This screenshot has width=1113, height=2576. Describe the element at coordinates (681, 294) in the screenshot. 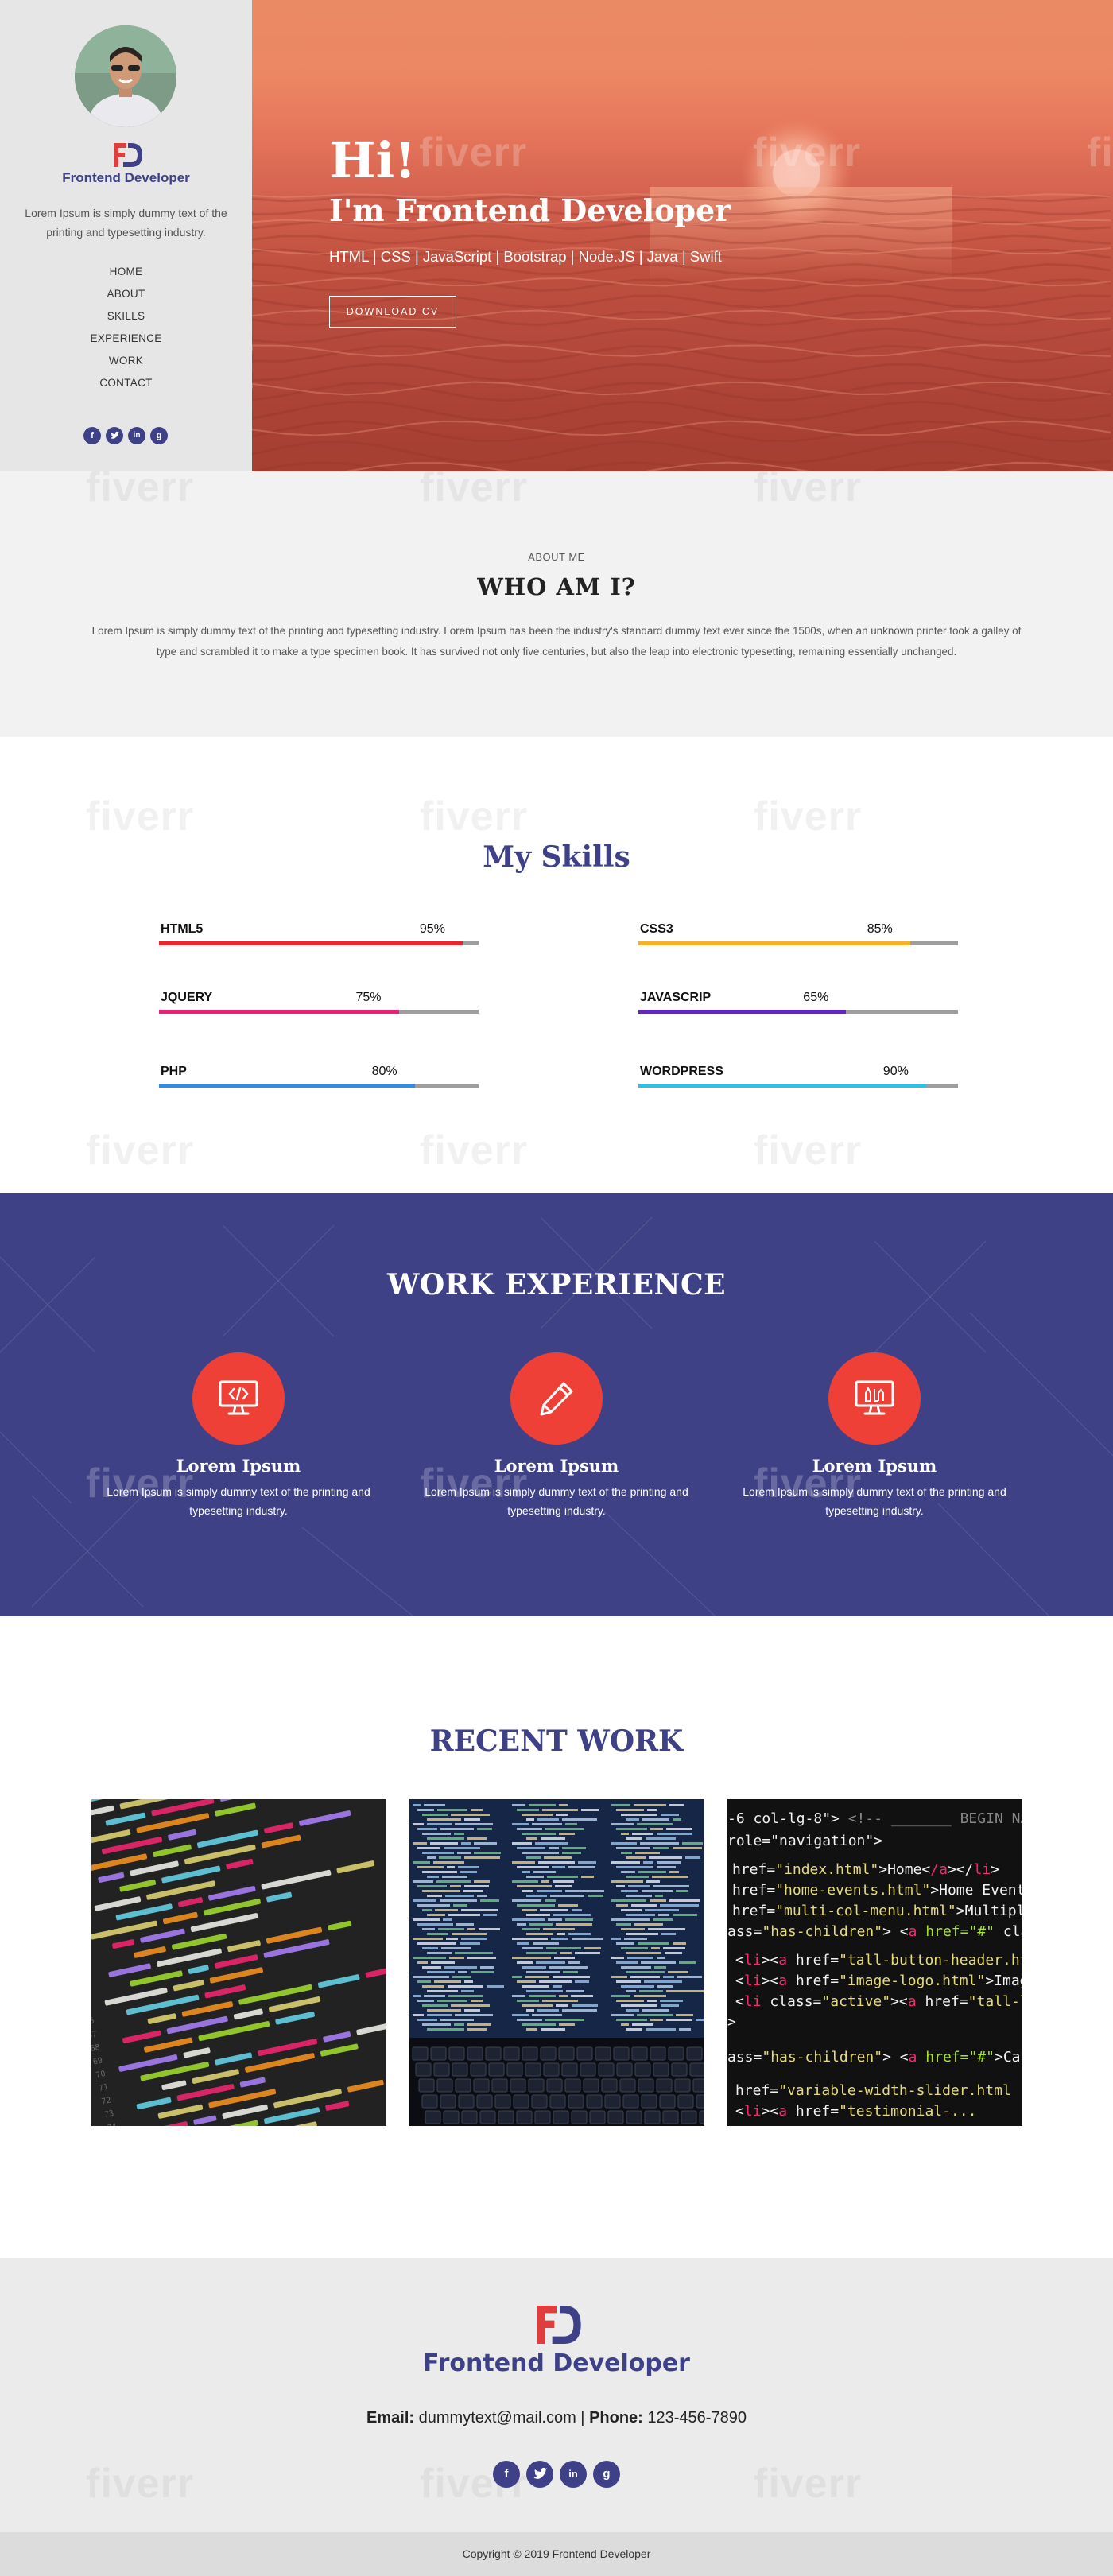

I see `ocean-sunset-image` at that location.